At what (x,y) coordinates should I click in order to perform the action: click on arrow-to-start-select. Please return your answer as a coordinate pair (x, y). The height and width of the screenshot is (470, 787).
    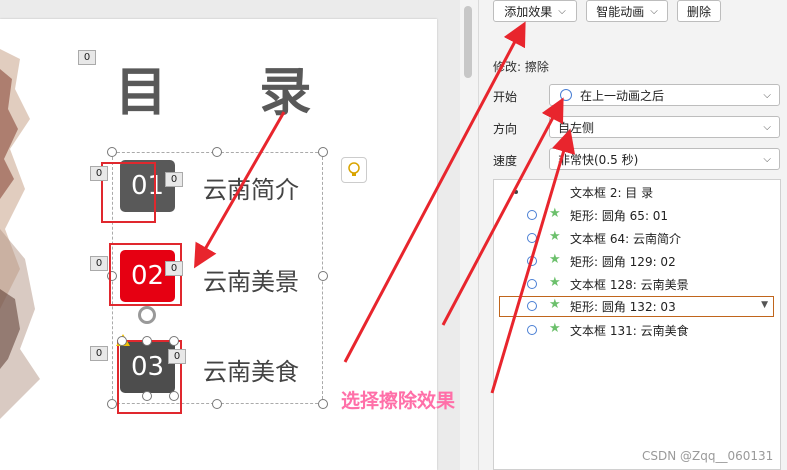
    Looking at the image, I should click on (502, 211).